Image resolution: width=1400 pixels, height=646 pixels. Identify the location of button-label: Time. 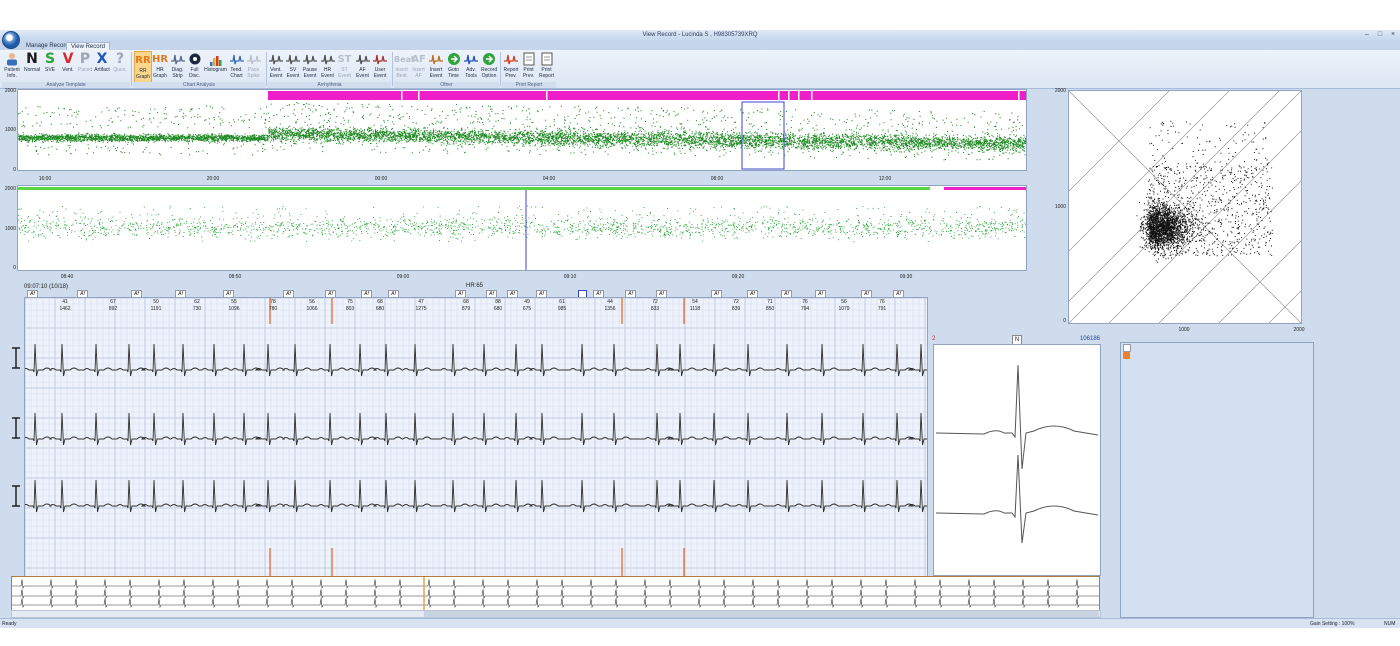
(453, 75).